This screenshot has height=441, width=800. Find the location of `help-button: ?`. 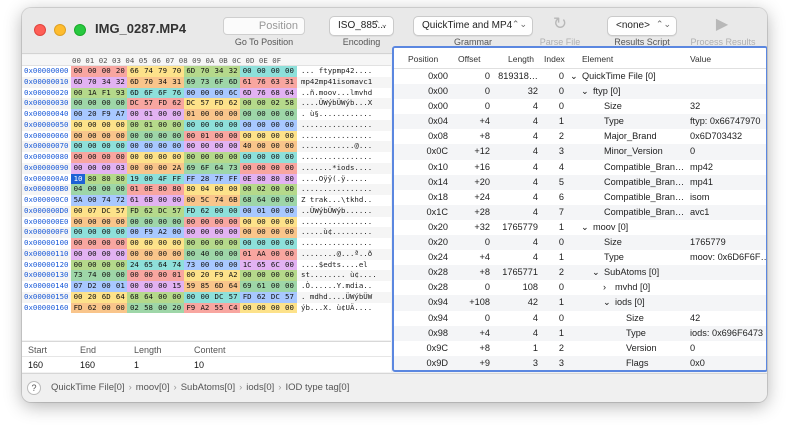

help-button: ? is located at coordinates (34, 388).